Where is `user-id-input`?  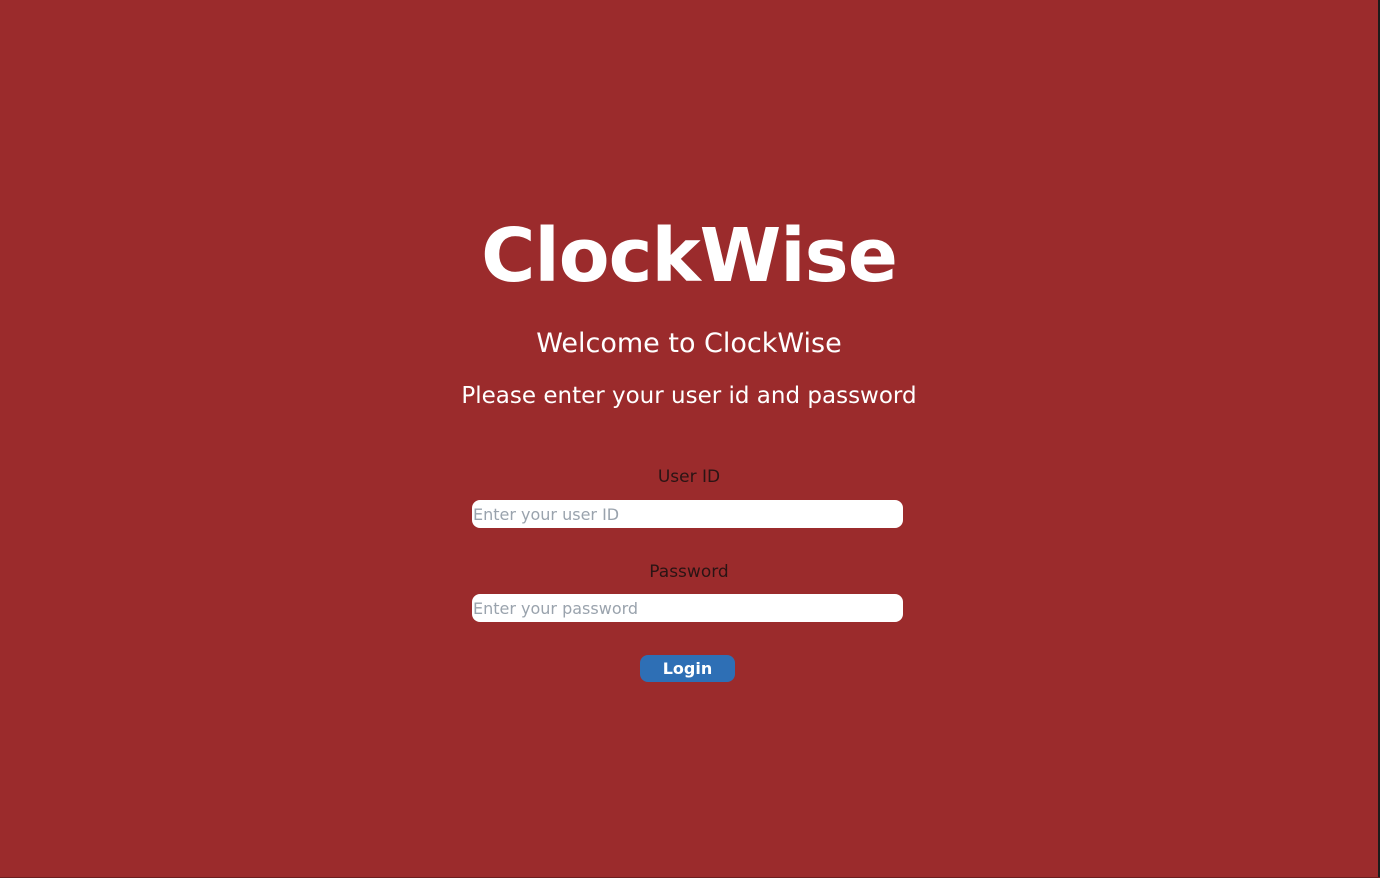 user-id-input is located at coordinates (687, 514).